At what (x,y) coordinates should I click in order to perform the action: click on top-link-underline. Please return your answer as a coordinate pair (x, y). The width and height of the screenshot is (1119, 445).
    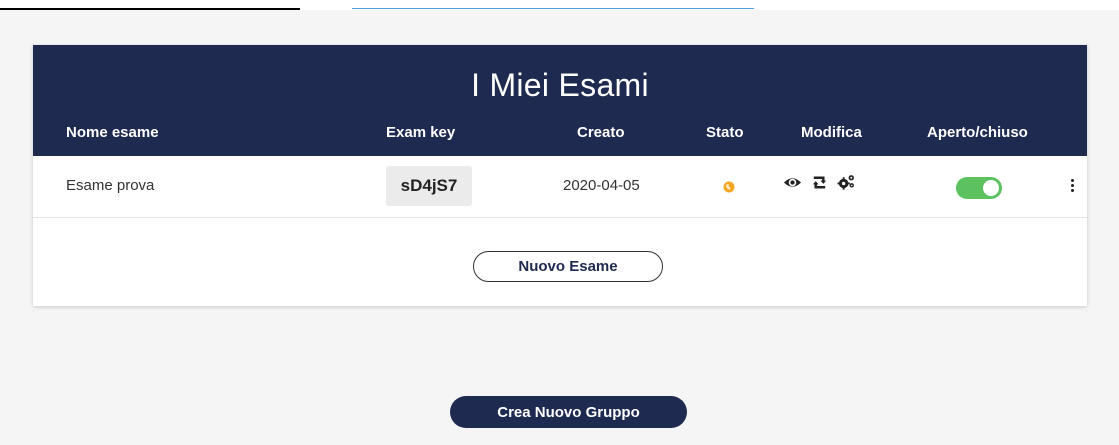
    Looking at the image, I should click on (553, 8).